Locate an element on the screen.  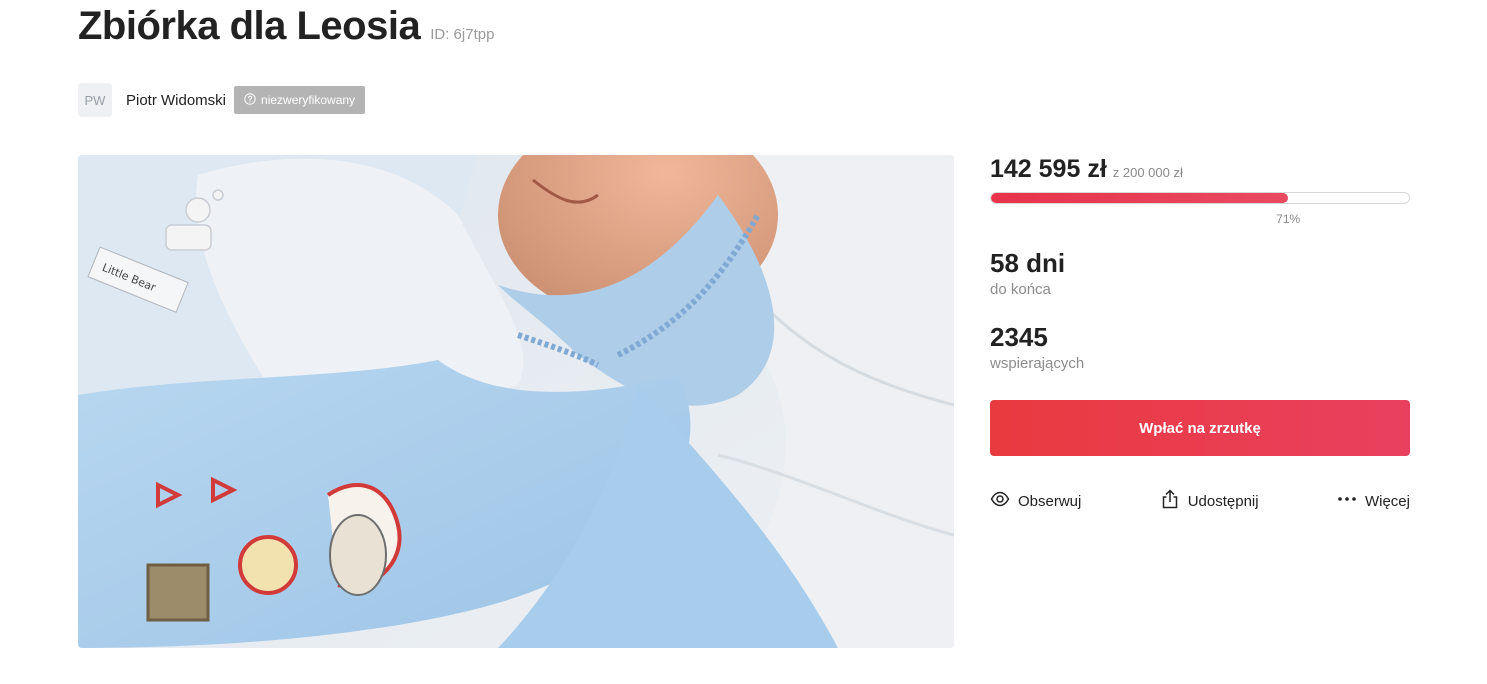
secondary-actions: Obserwuj Udostępnij Więcej is located at coordinates (1200, 501).